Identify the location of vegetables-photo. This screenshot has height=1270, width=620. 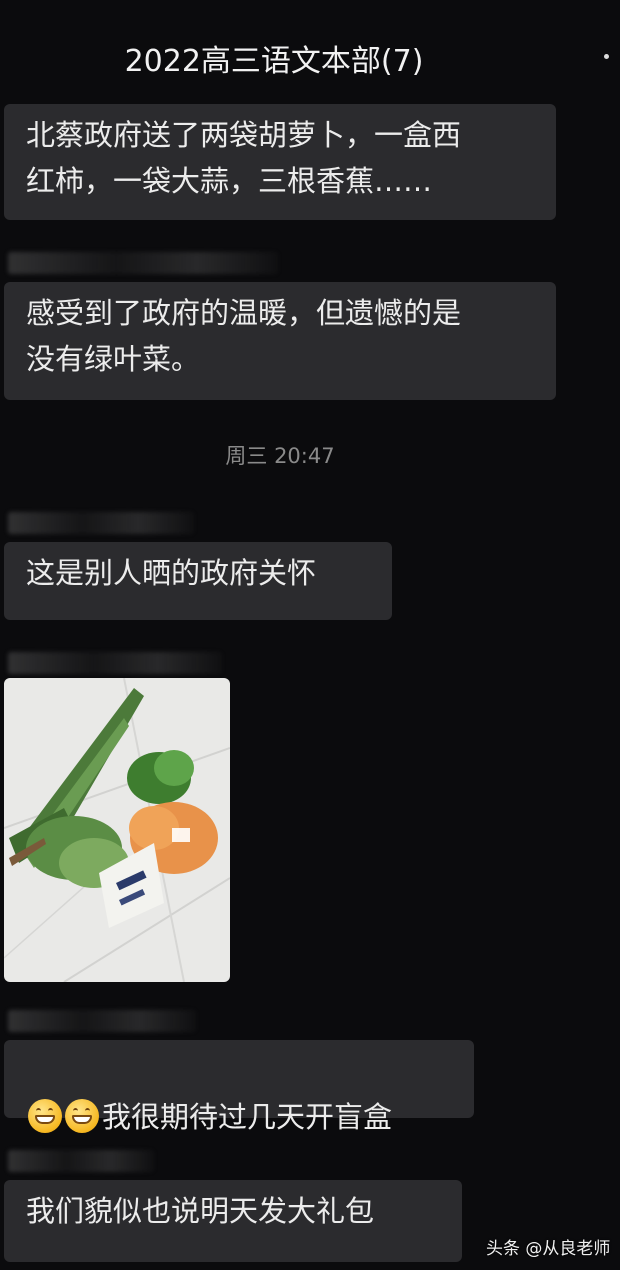
(117, 830).